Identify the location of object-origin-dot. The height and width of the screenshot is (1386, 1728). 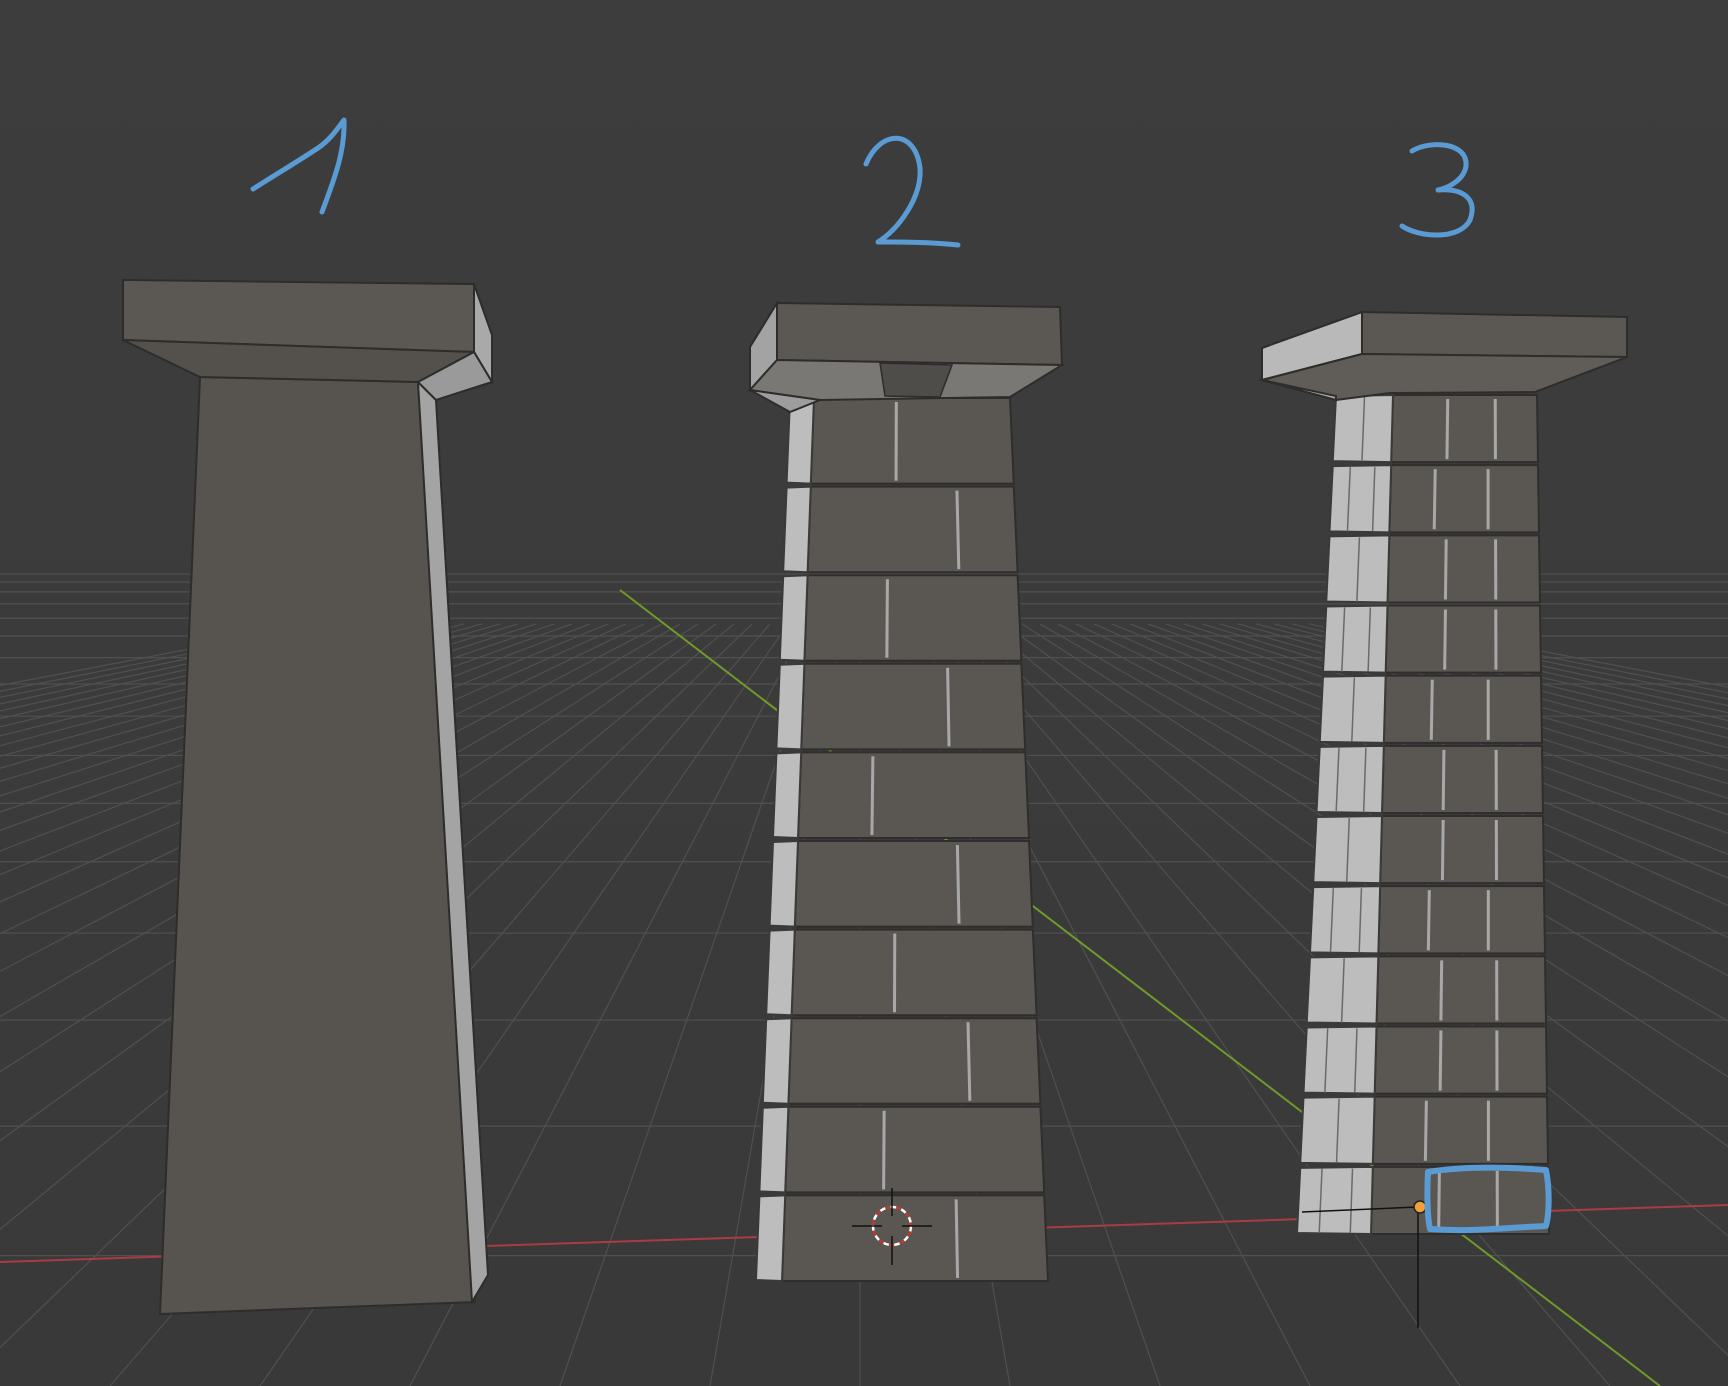
(1420, 1207).